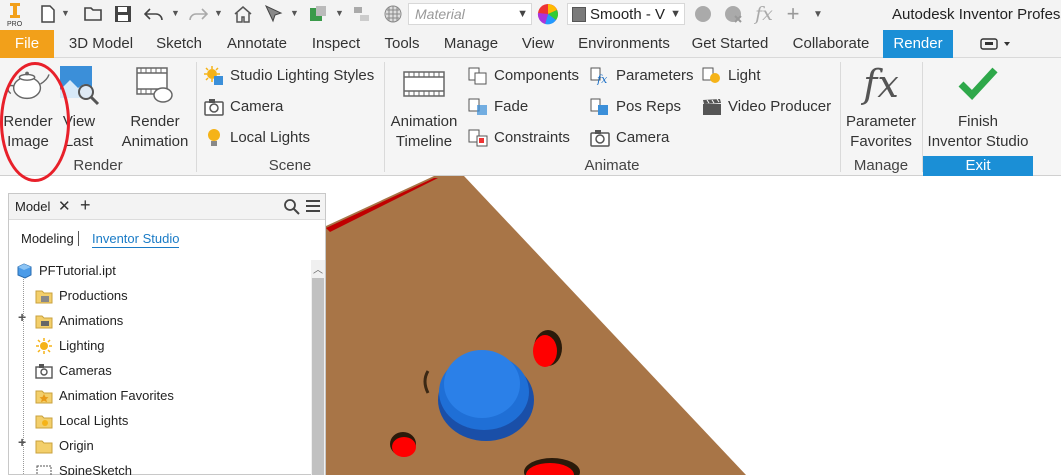  What do you see at coordinates (94, 14) in the screenshot?
I see `open-icon` at bounding box center [94, 14].